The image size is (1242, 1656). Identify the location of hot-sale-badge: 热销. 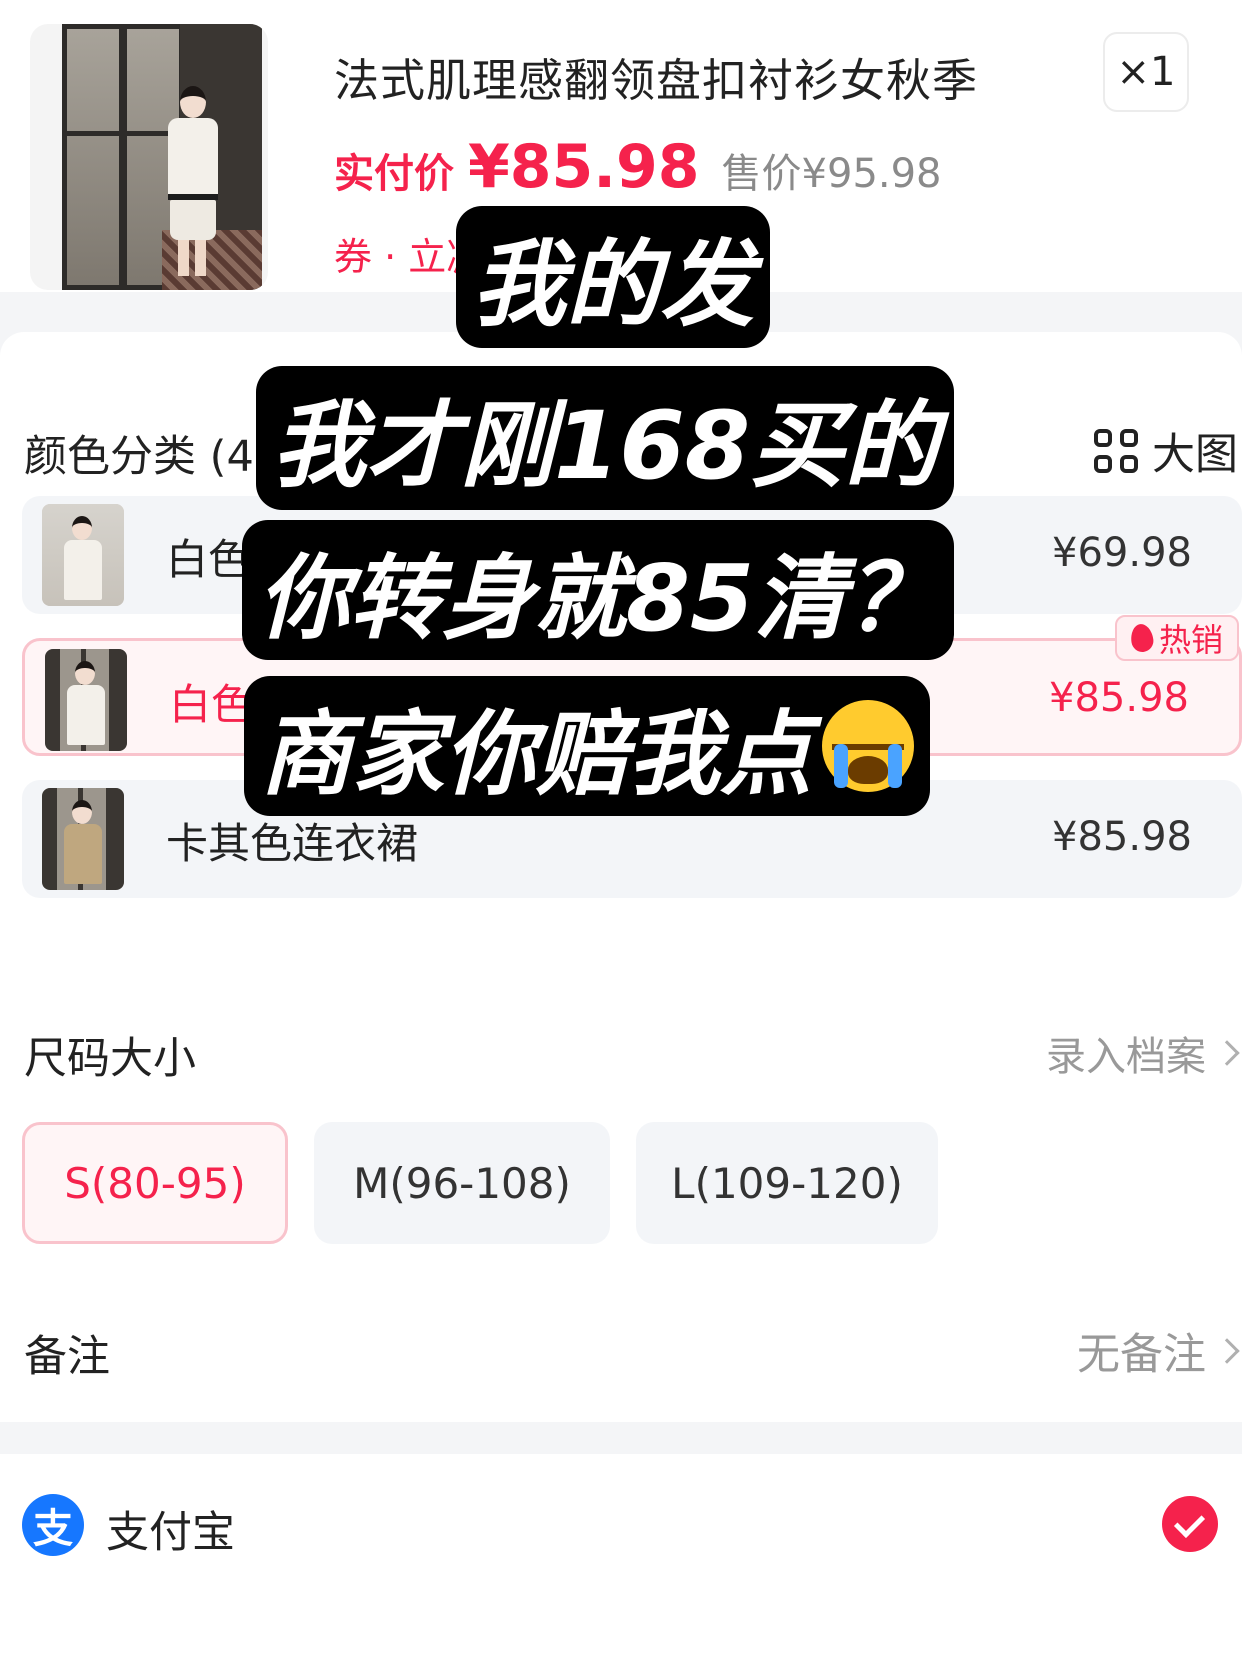
(1176, 638).